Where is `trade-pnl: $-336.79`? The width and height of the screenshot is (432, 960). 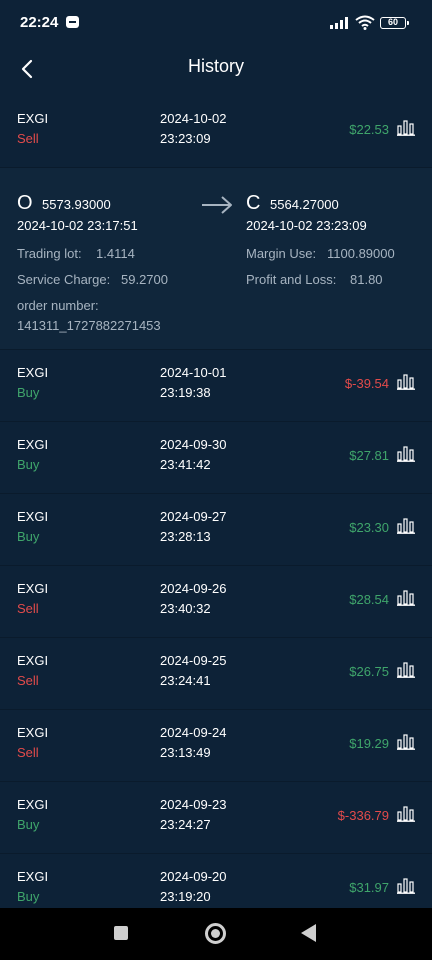 trade-pnl: $-336.79 is located at coordinates (363, 815).